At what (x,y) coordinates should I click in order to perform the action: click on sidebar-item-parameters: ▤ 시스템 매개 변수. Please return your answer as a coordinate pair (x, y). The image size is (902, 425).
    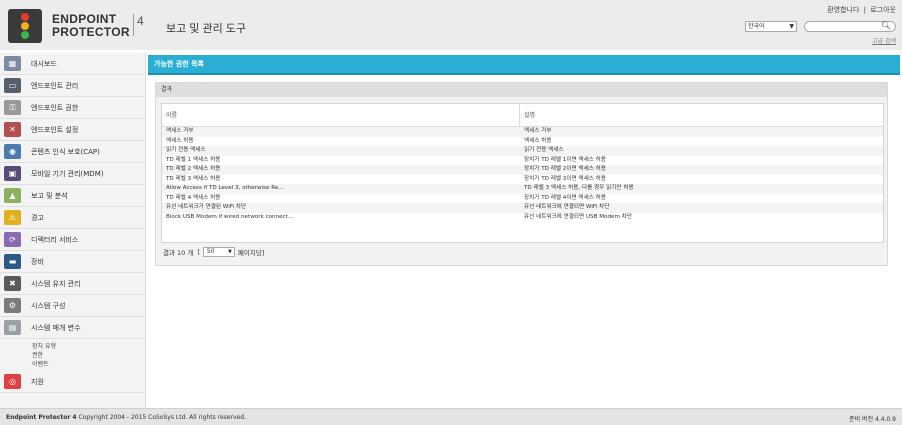
    Looking at the image, I should click on (72, 328).